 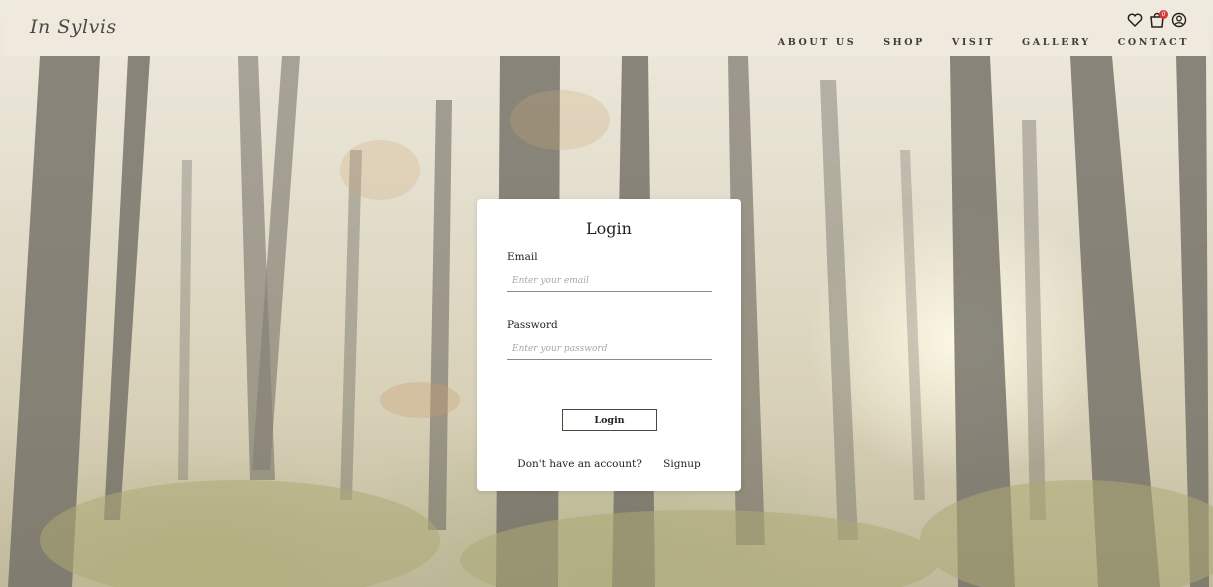 What do you see at coordinates (817, 42) in the screenshot?
I see `nav-about-us: ABOUT US` at bounding box center [817, 42].